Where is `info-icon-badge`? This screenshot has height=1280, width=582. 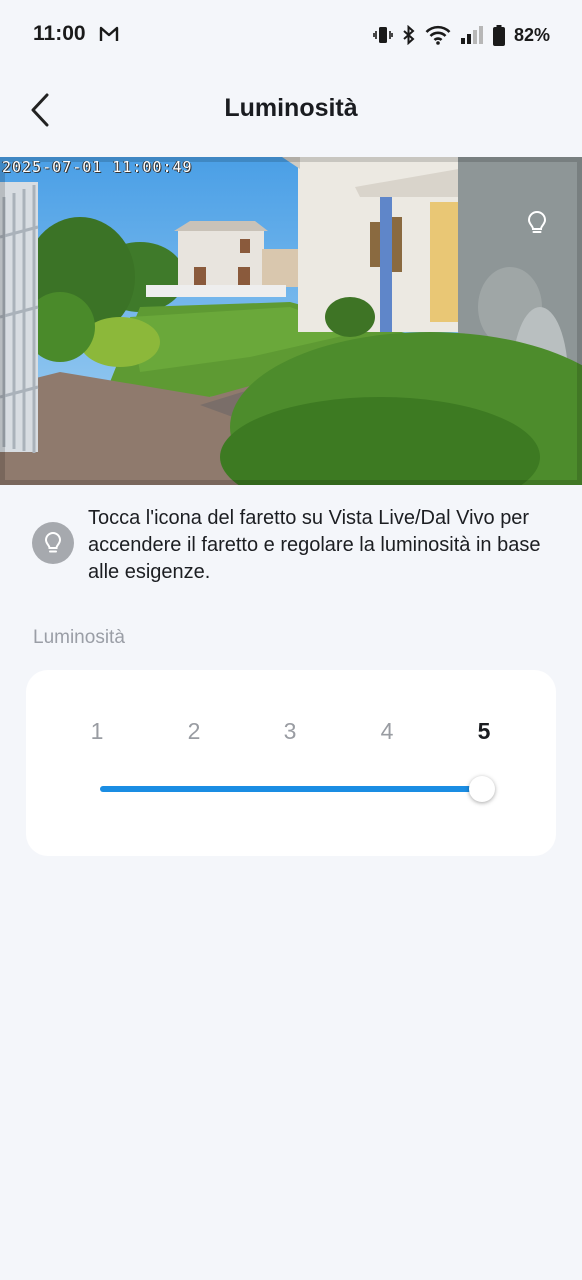 info-icon-badge is located at coordinates (53, 543).